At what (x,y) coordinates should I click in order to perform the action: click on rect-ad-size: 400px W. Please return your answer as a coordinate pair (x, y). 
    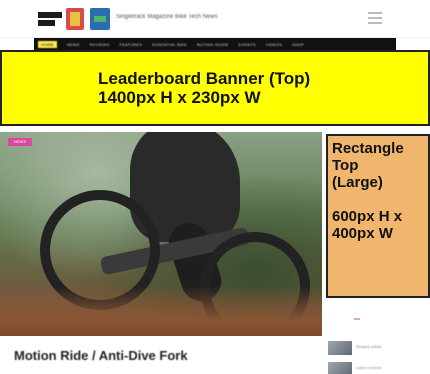
    Looking at the image, I should click on (362, 233).